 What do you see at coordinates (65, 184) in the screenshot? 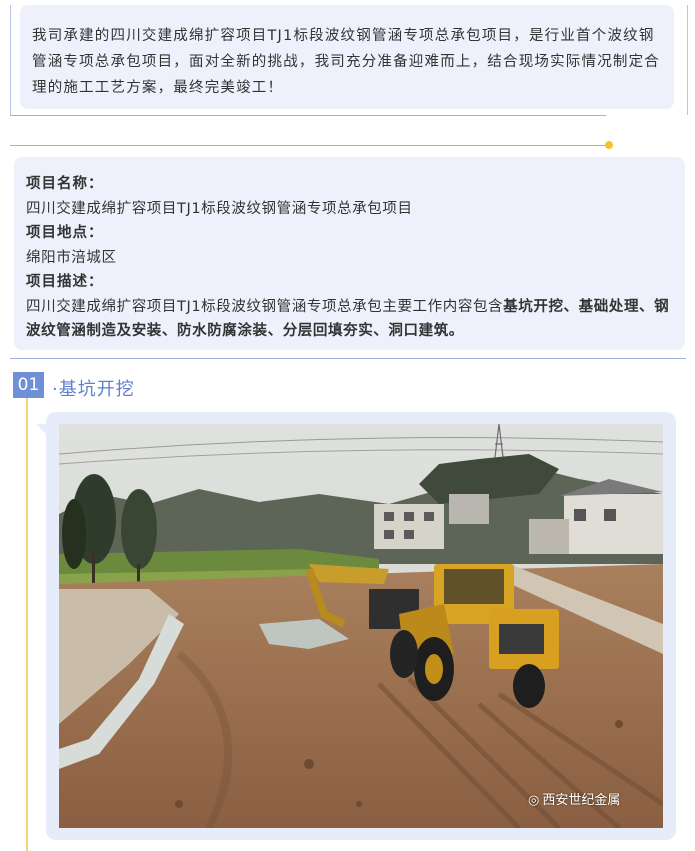
I see `project-name-label: 项目名称：` at bounding box center [65, 184].